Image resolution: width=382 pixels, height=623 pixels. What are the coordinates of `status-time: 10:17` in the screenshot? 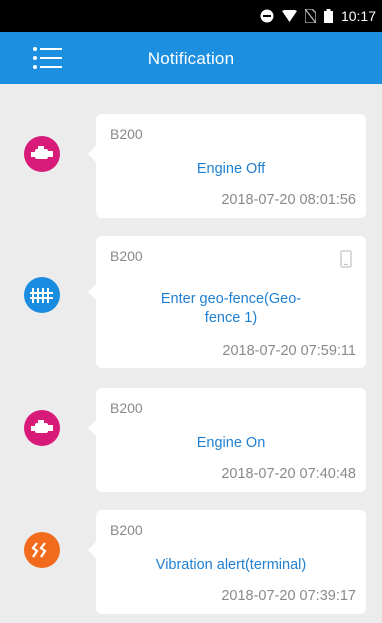 It's located at (358, 16).